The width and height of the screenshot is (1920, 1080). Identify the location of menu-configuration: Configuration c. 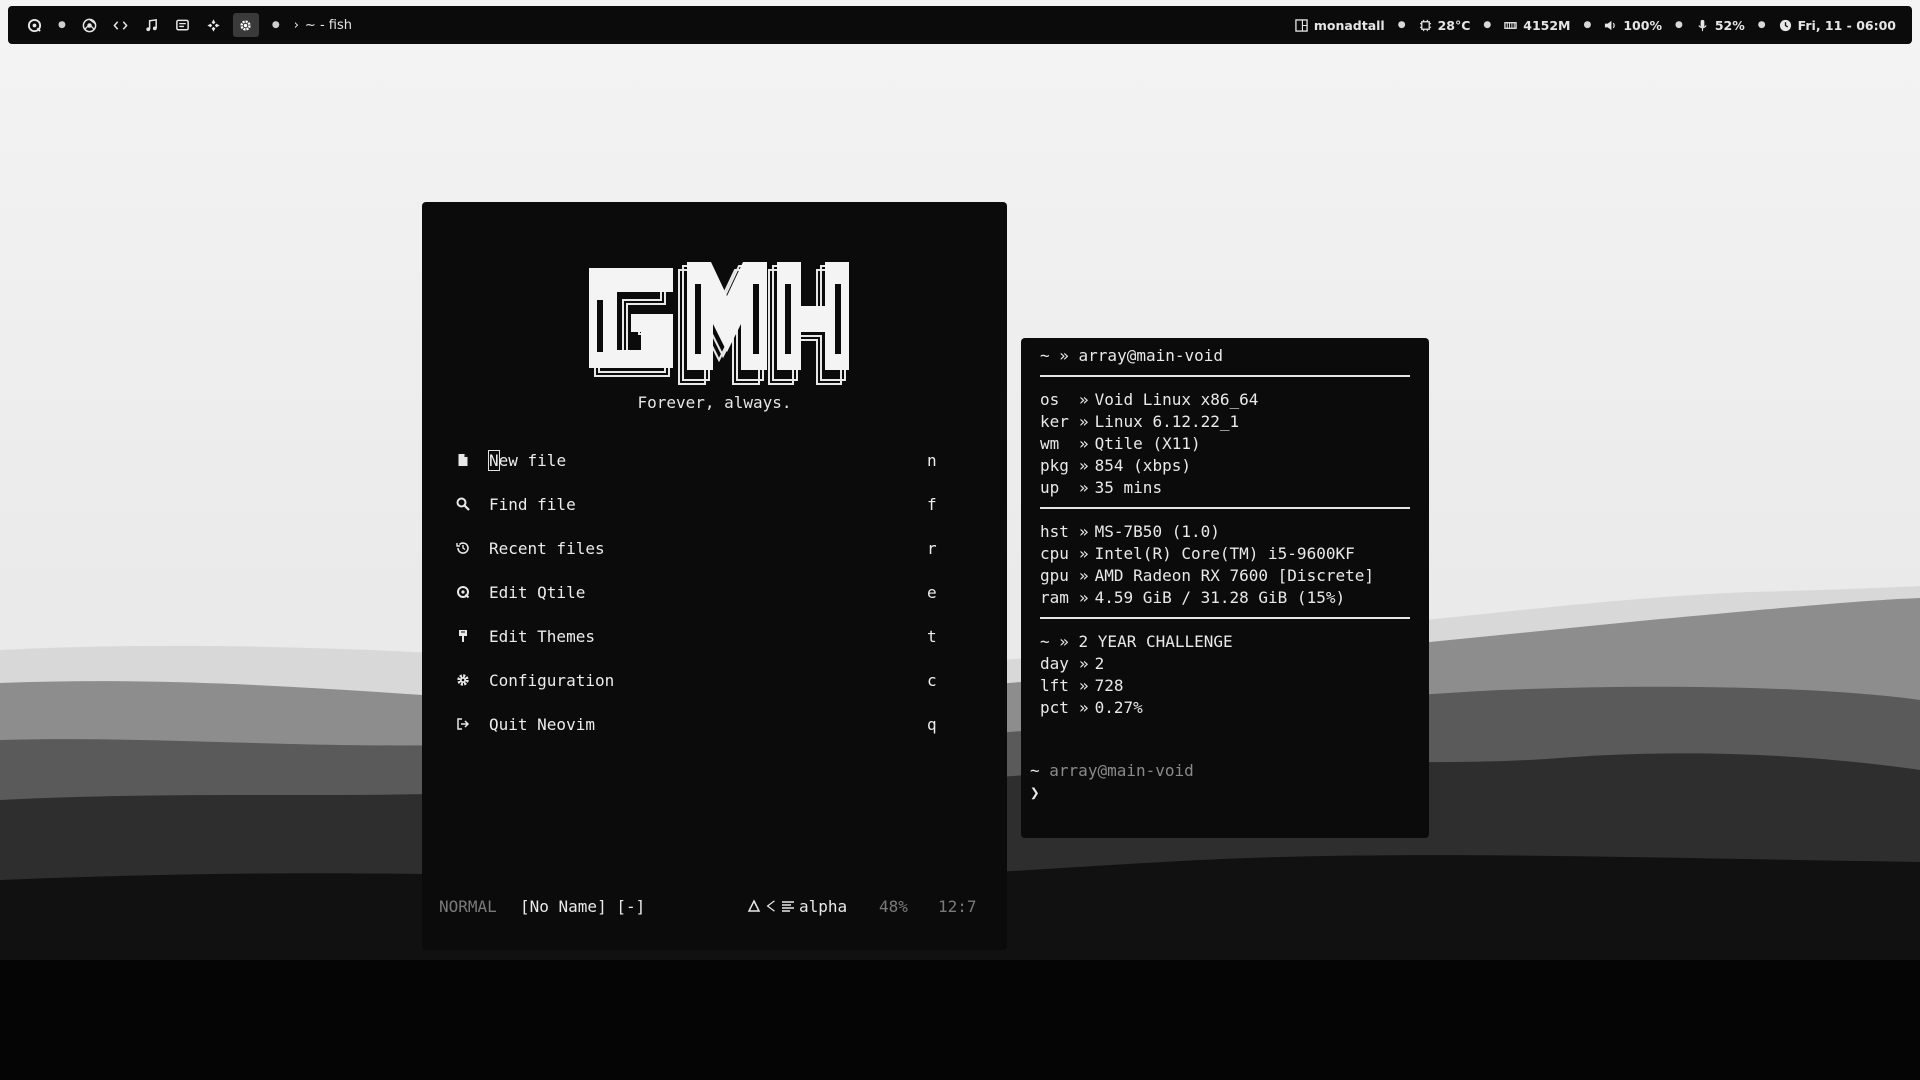
(698, 680).